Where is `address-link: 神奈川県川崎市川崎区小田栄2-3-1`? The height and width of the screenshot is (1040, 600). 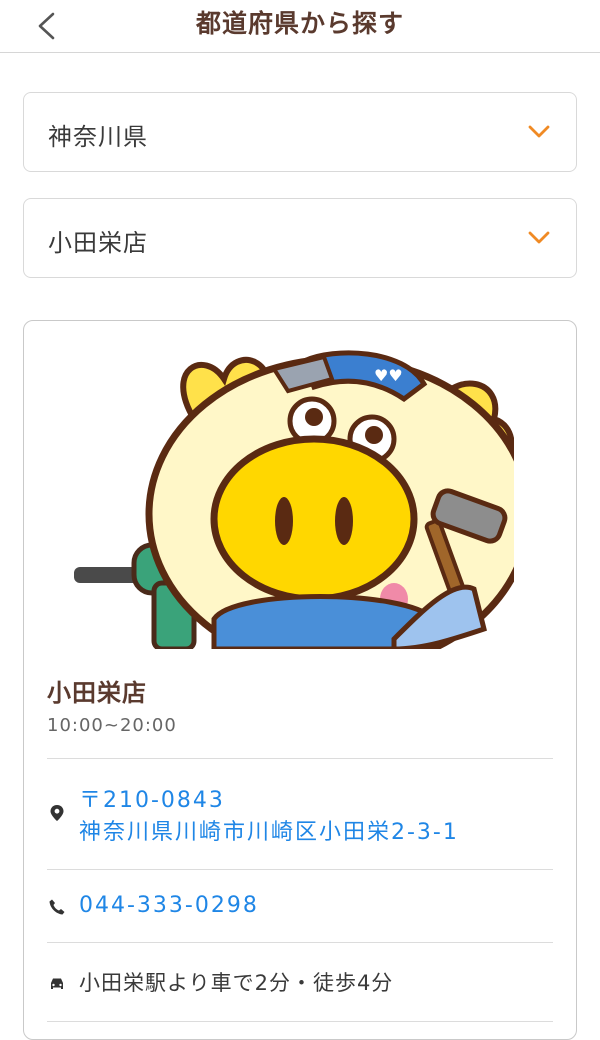 address-link: 神奈川県川崎市川崎区小田栄2-3-1 is located at coordinates (269, 832).